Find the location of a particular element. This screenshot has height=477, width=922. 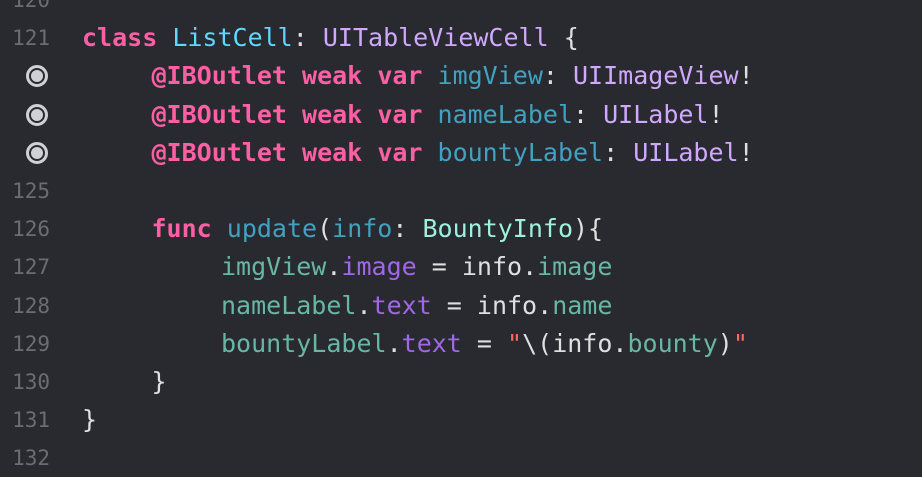

code-line: 126 func update(info: BountyInfo){ is located at coordinates (461, 229).